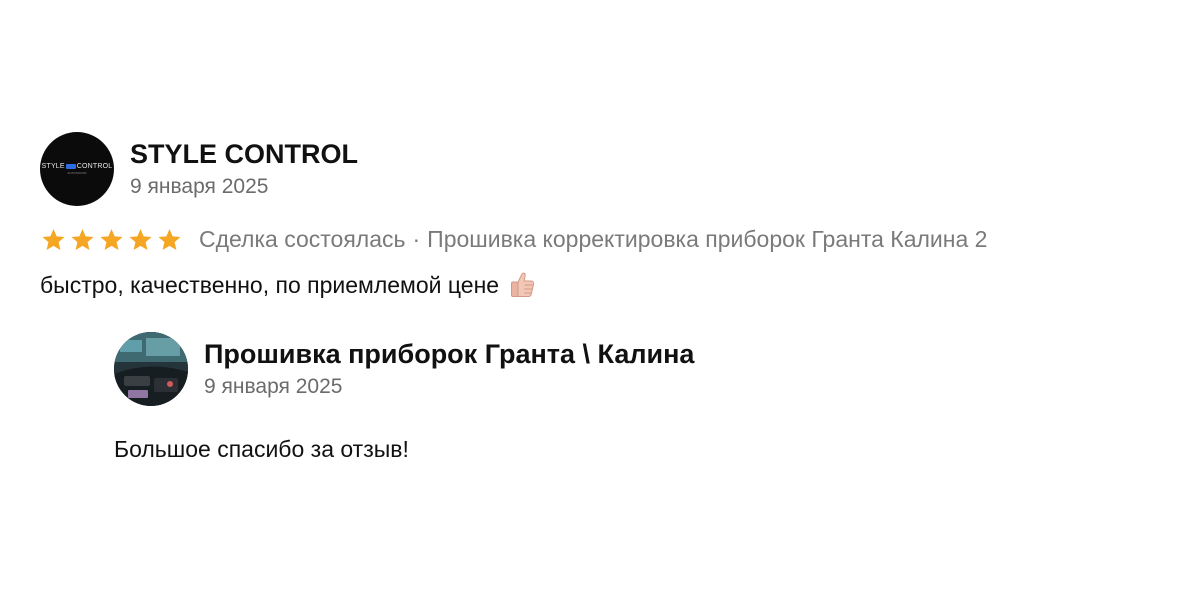 This screenshot has width=1200, height=600. I want to click on deal-status: Сделка состоялась, so click(302, 239).